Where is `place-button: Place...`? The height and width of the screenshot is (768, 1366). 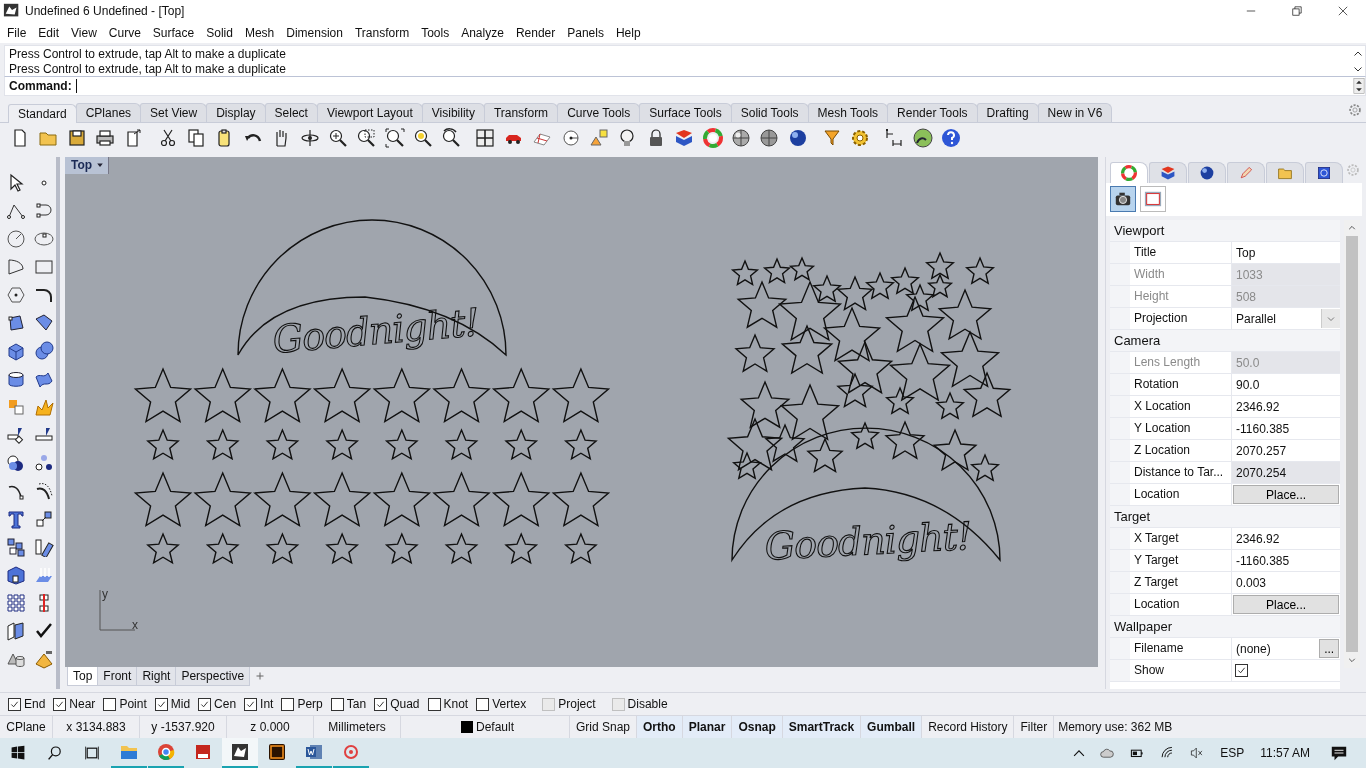 place-button: Place... is located at coordinates (1286, 604).